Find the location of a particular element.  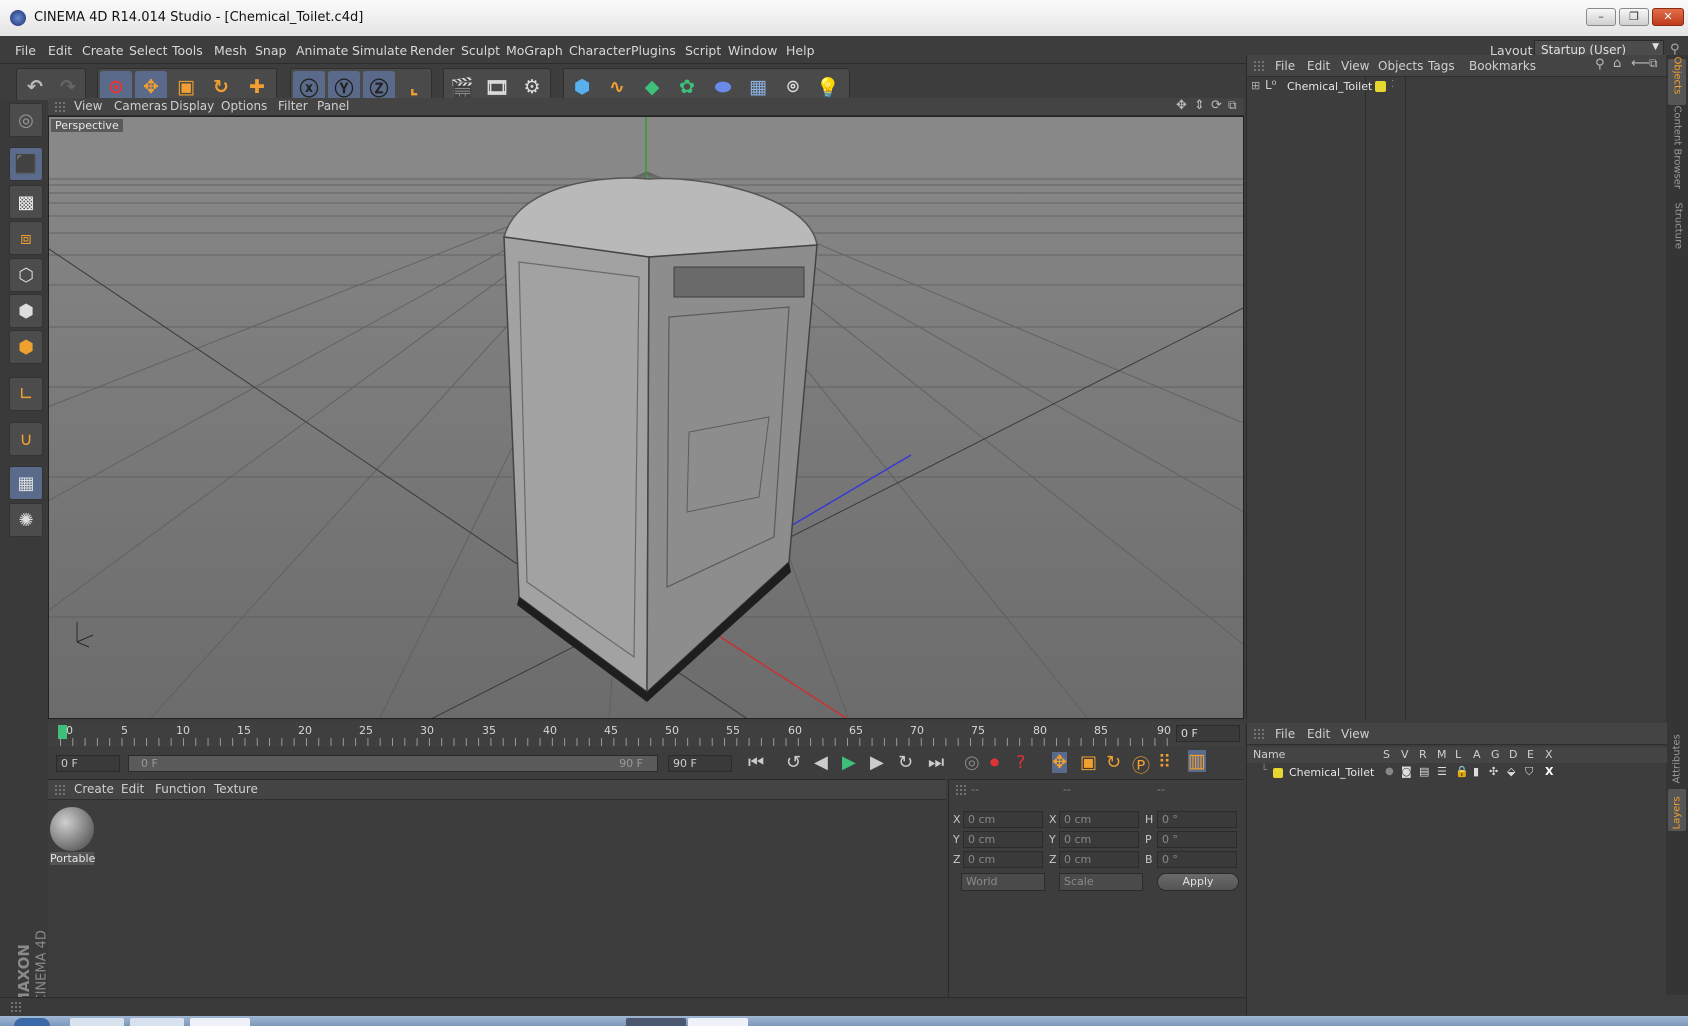

viewport-menu-view: View is located at coordinates (88, 106).